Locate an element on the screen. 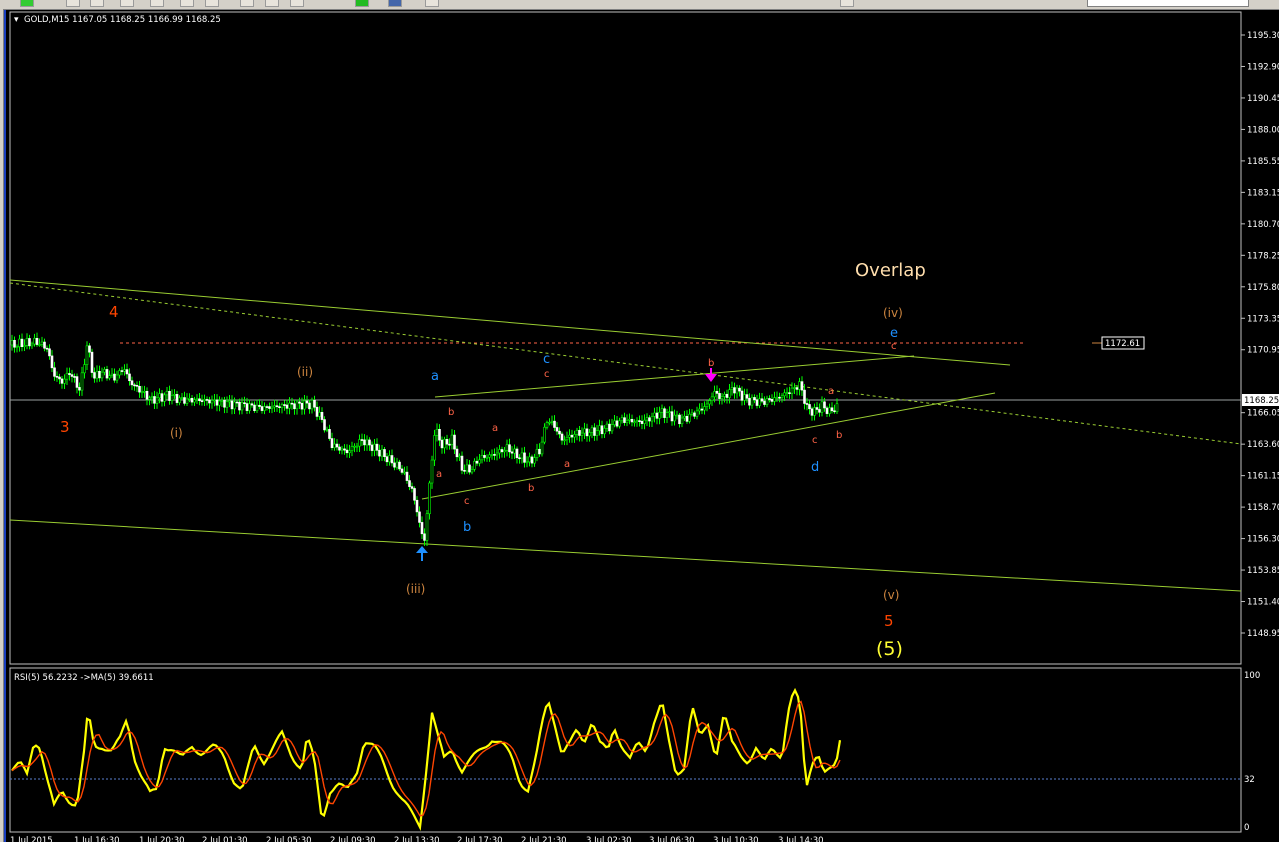  price-tick-label: 1188.00 is located at coordinates (1263, 130).